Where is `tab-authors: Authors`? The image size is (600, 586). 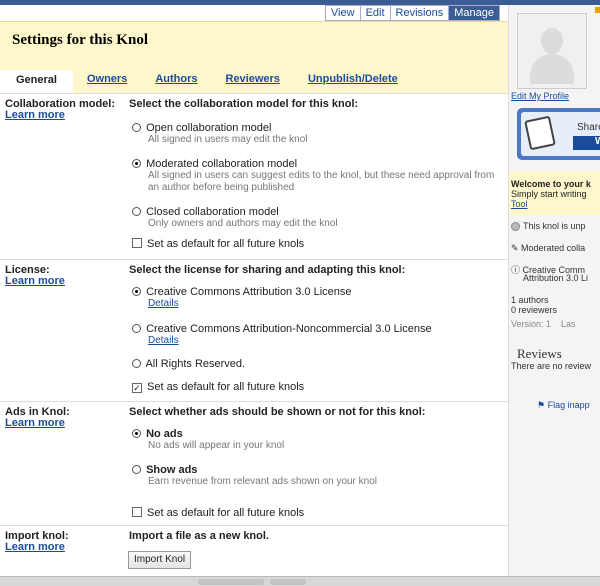
tab-authors: Authors is located at coordinates (176, 82).